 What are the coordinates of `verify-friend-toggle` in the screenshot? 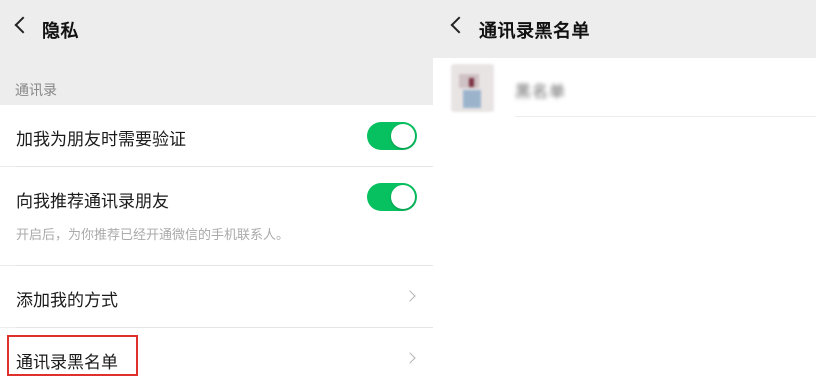 It's located at (392, 136).